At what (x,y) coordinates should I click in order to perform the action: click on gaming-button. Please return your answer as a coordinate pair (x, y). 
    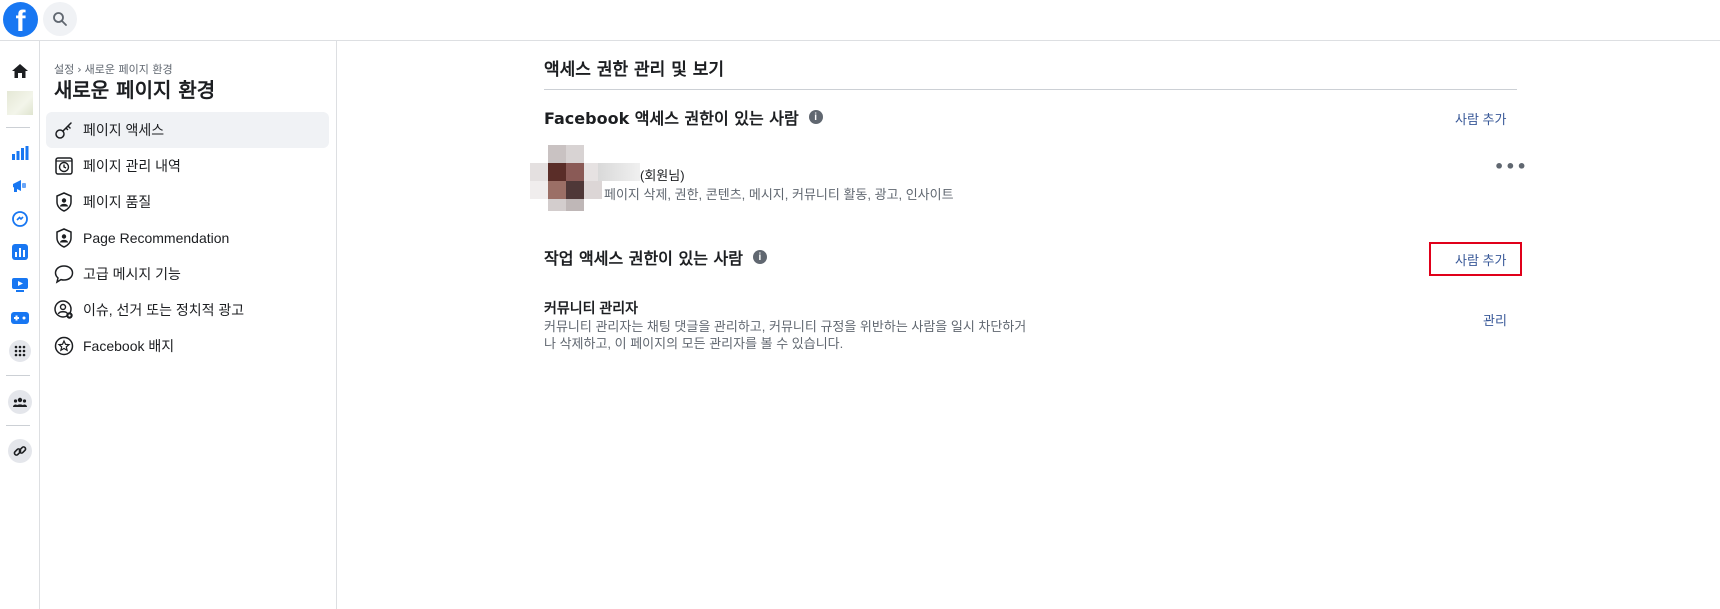
    Looking at the image, I should click on (20, 318).